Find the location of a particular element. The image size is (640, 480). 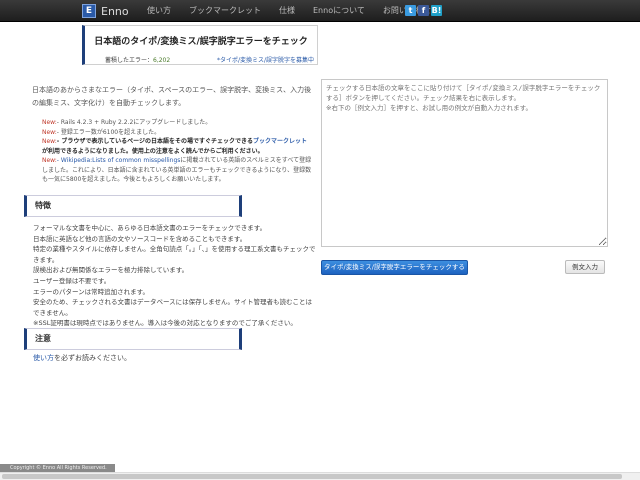

social-buttons: t f B! is located at coordinates (423, 10).